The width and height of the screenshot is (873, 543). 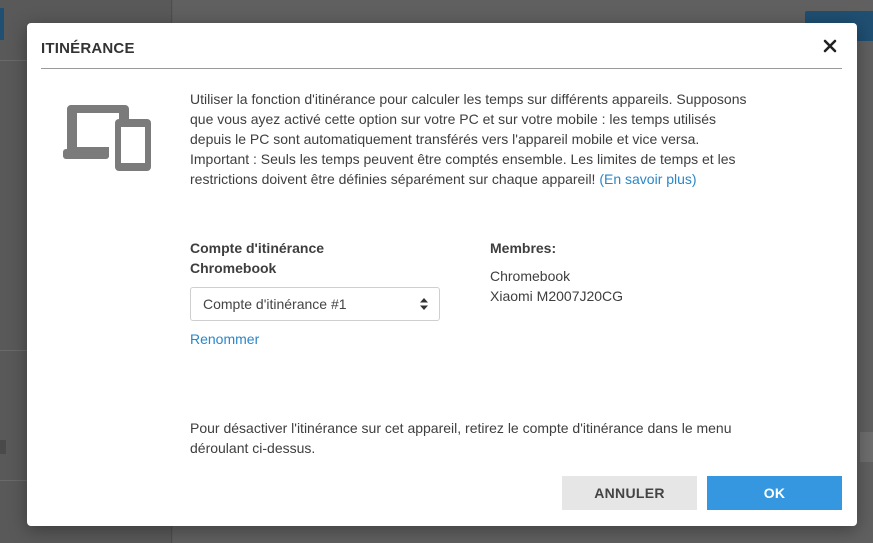 I want to click on account-label: Compte d'itinérance Chromebook, so click(x=257, y=258).